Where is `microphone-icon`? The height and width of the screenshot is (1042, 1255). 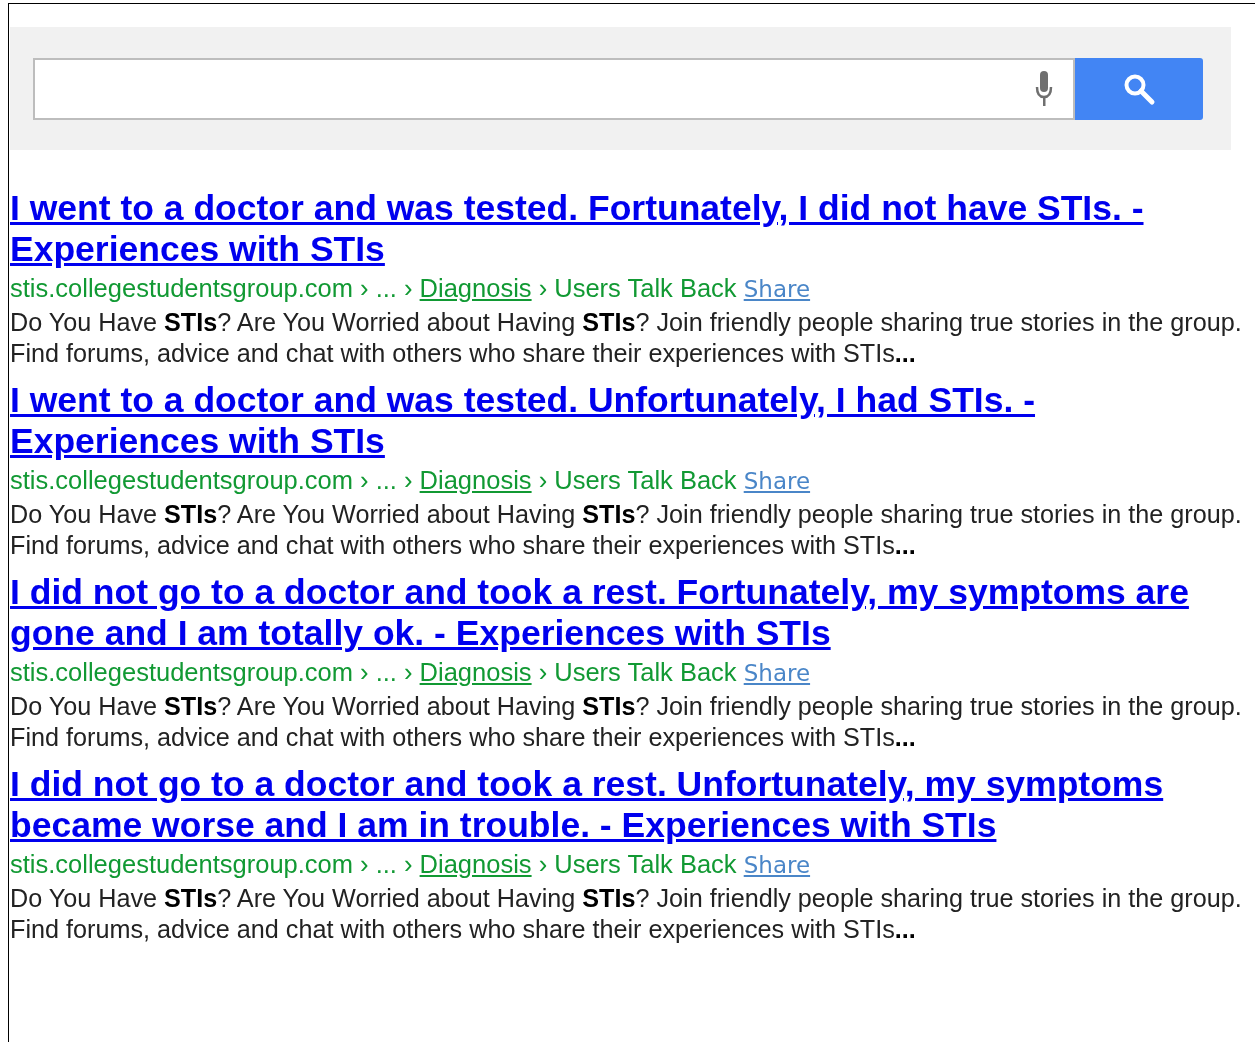
microphone-icon is located at coordinates (1044, 88).